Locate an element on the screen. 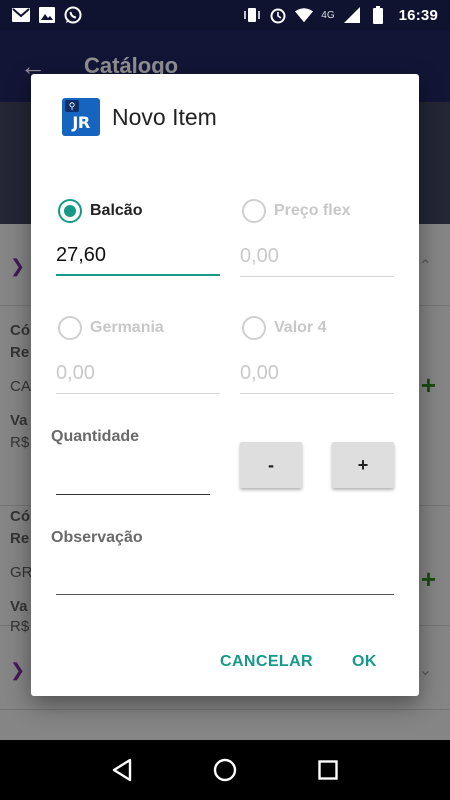 The height and width of the screenshot is (800, 450). alarm-icon is located at coordinates (278, 15).